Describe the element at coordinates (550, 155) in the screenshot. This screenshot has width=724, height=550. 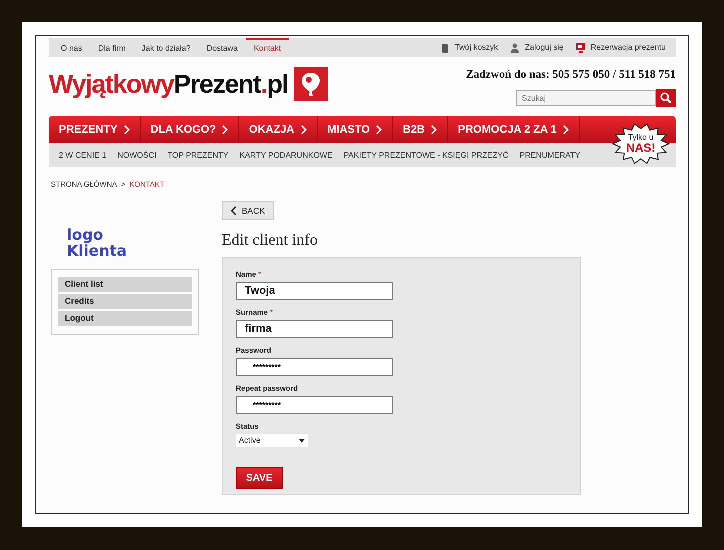
I see `subnav-link: PRENUMERATY` at that location.